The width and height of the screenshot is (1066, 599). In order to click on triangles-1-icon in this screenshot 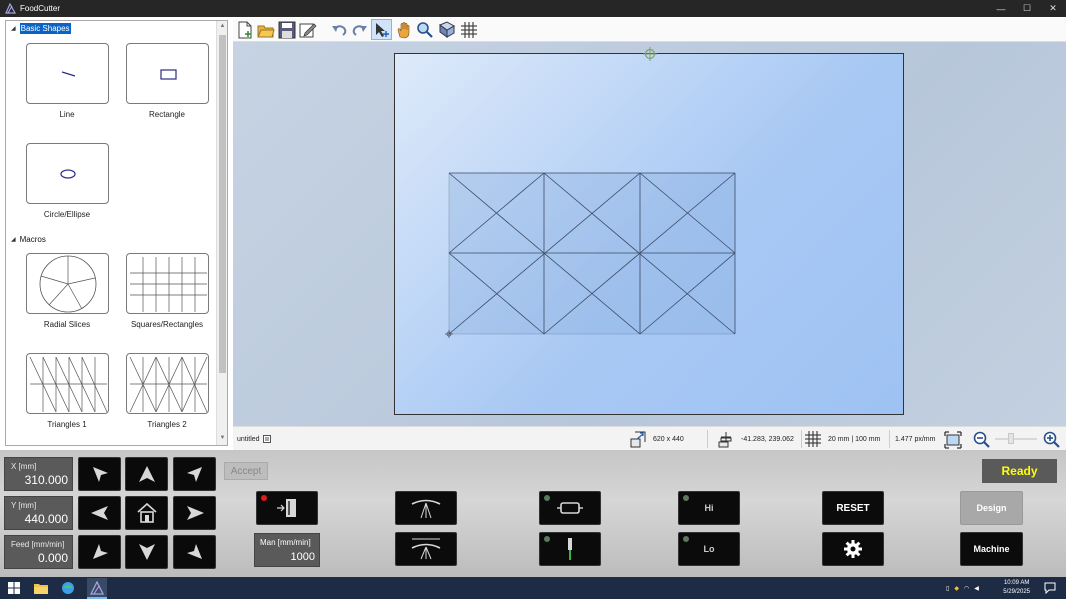, I will do `click(68, 384)`.